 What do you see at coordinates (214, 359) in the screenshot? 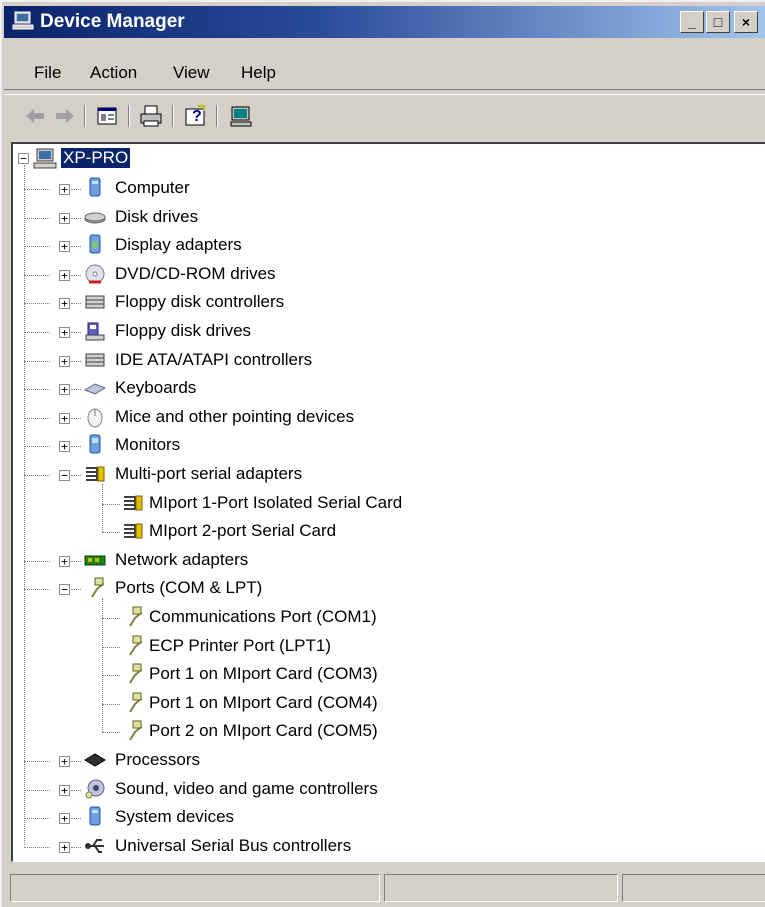
I see `tree-node-label: IDE ATA/ATAPI controllers` at bounding box center [214, 359].